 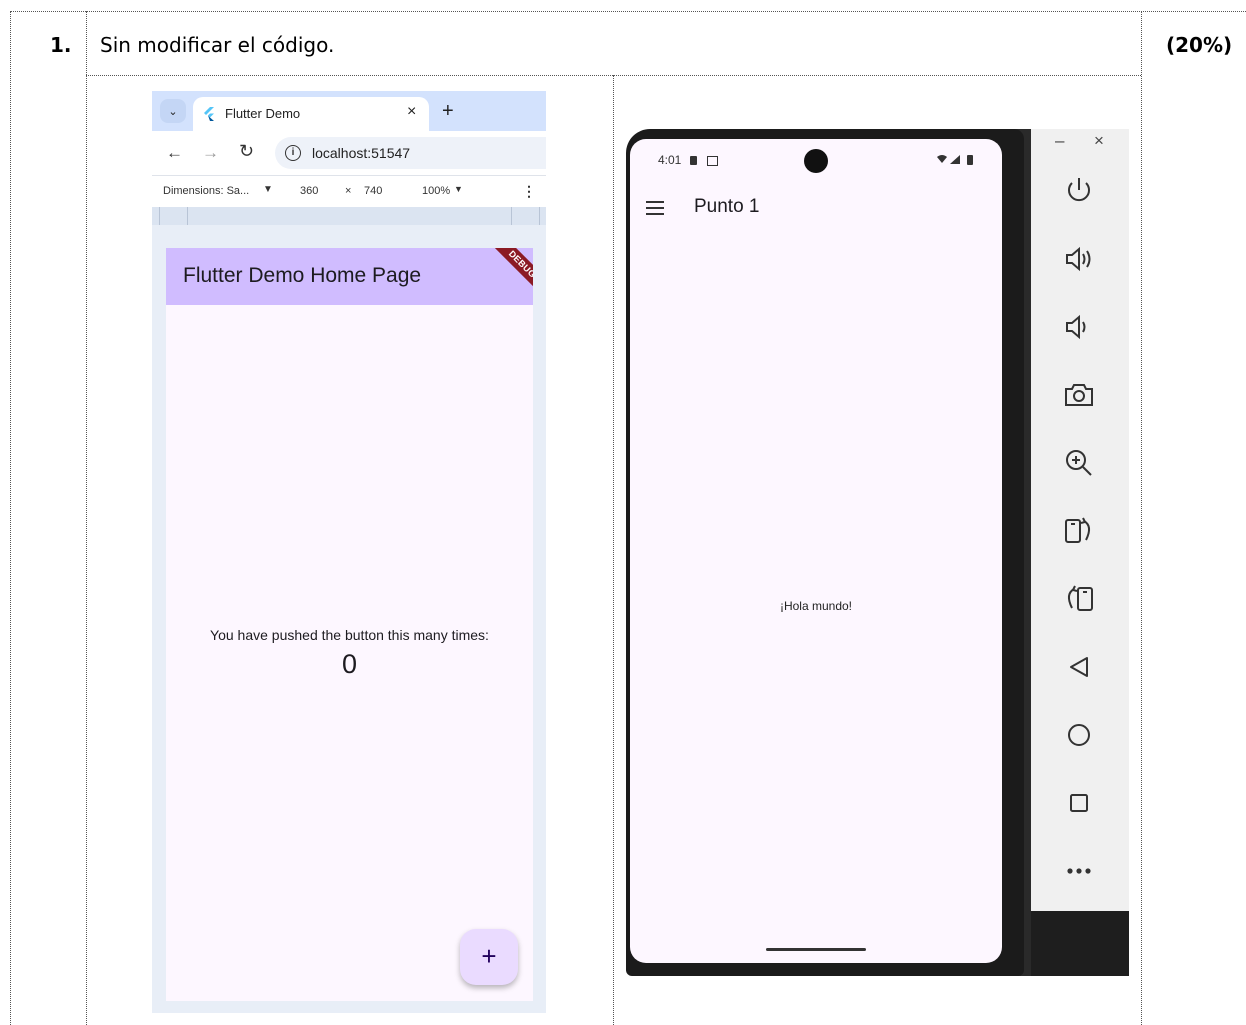 I want to click on width-field: 360, so click(x=309, y=191).